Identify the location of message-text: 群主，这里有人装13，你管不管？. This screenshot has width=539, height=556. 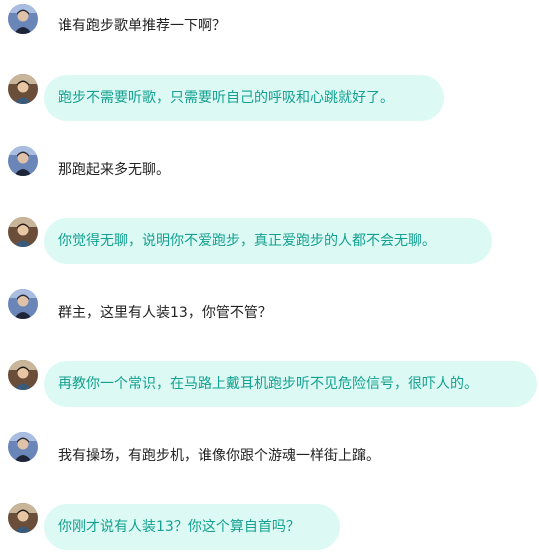
(165, 313).